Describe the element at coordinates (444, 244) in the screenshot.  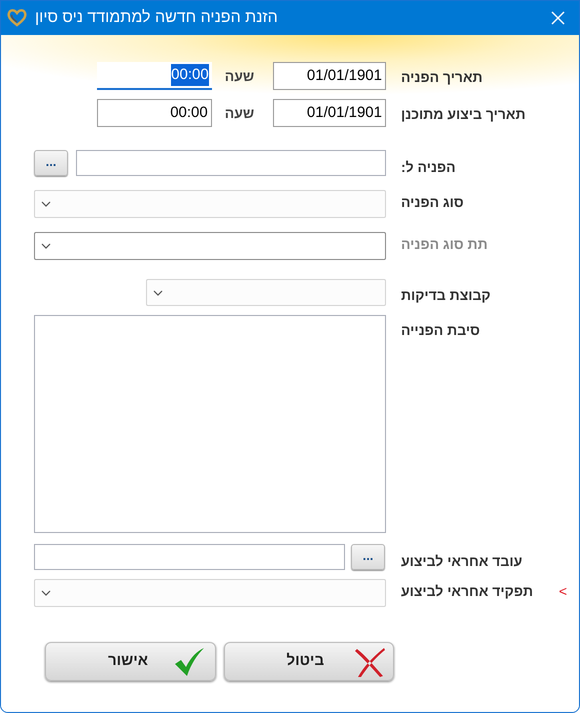
I see `field-label: תת סוג הפניה` at that location.